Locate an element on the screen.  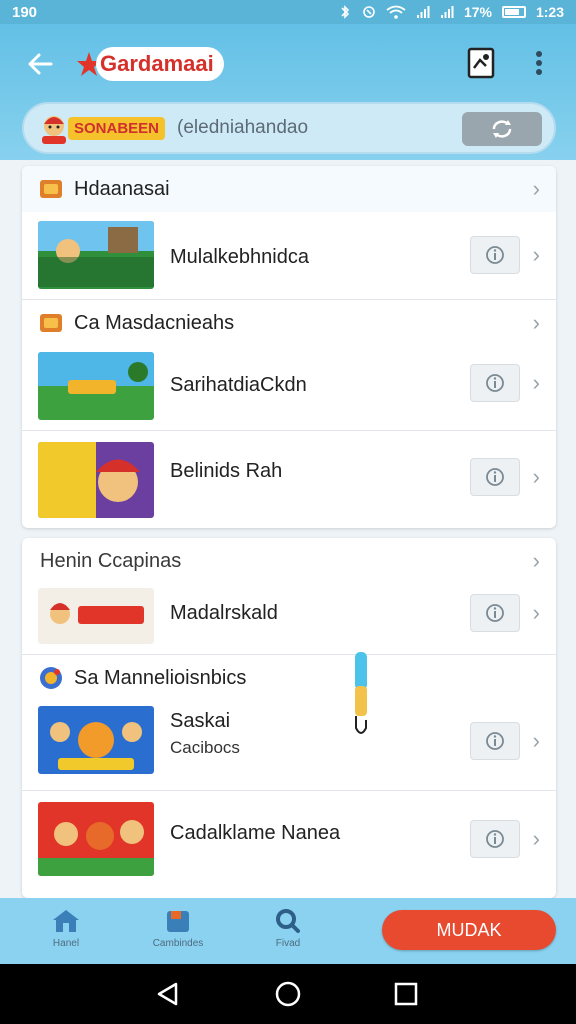
status-bar: 190 17% 1:23 is located at coordinates (288, 12).